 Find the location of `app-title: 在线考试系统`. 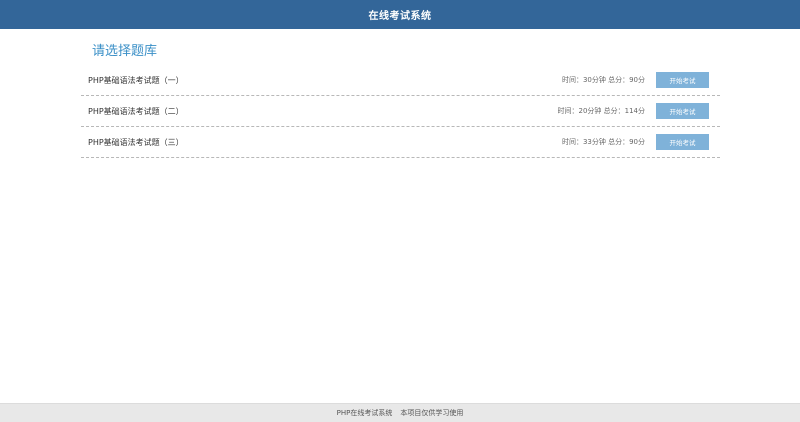

app-title: 在线考试系统 is located at coordinates (400, 16).